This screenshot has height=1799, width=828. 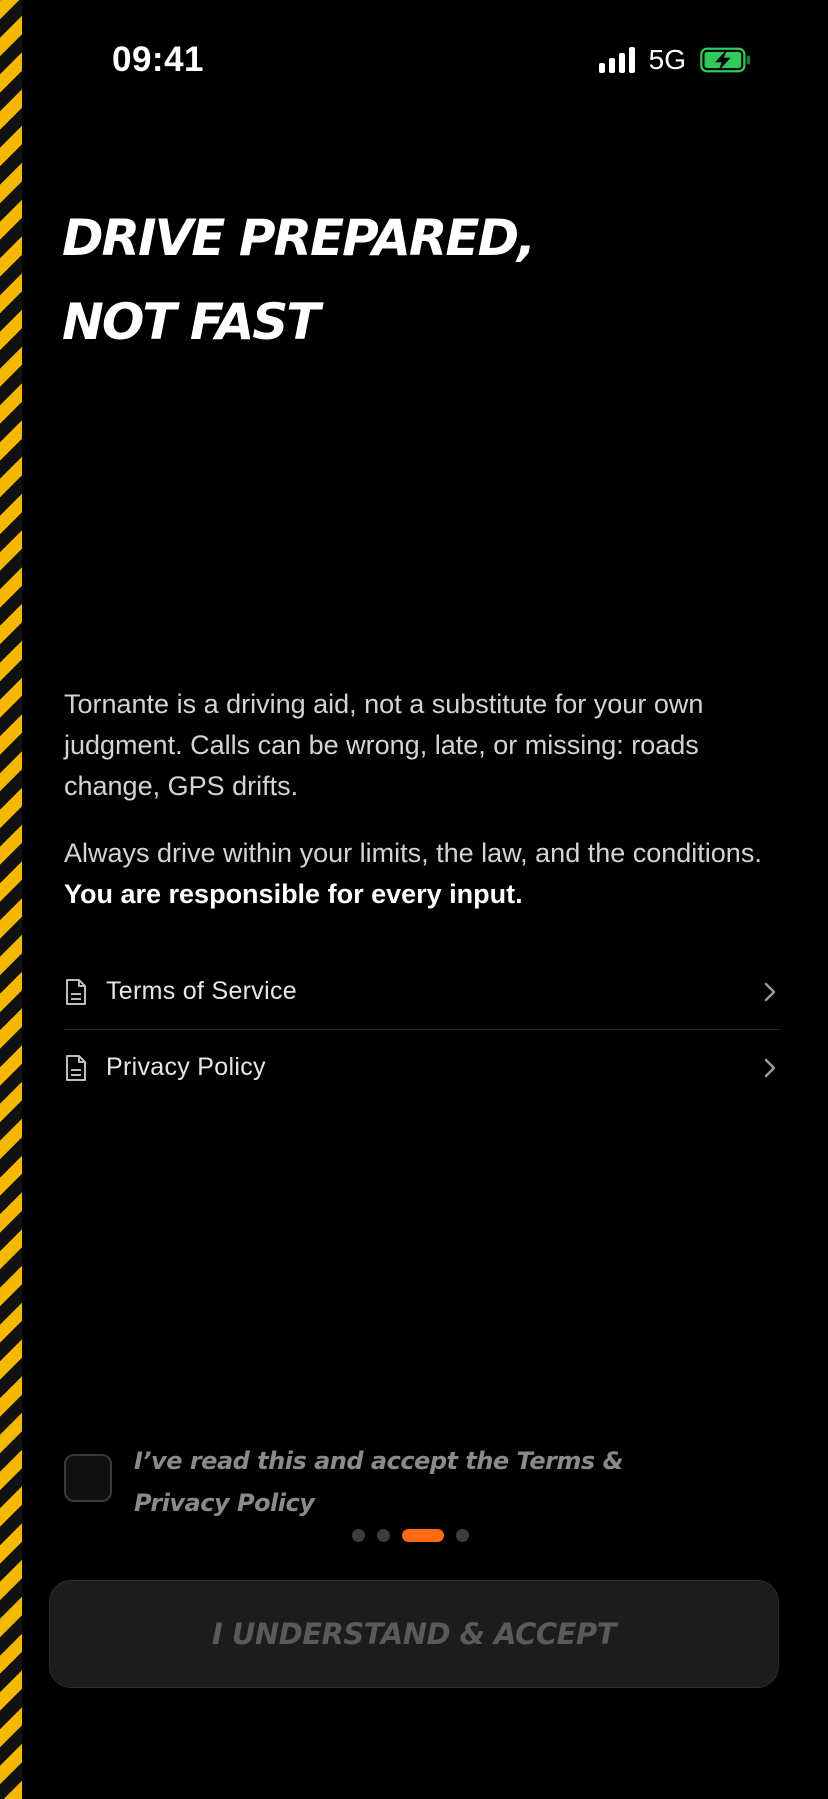 I want to click on status-indicators: 5G, so click(x=675, y=60).